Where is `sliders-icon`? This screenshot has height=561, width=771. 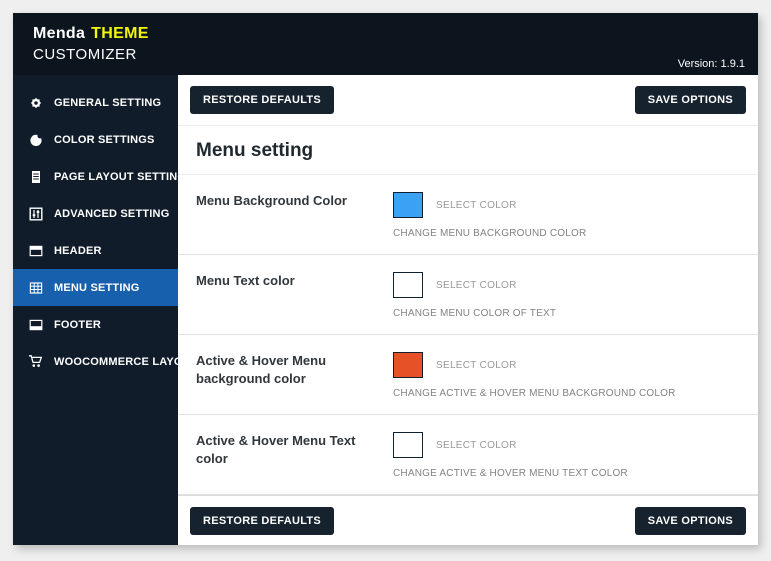 sliders-icon is located at coordinates (35, 213).